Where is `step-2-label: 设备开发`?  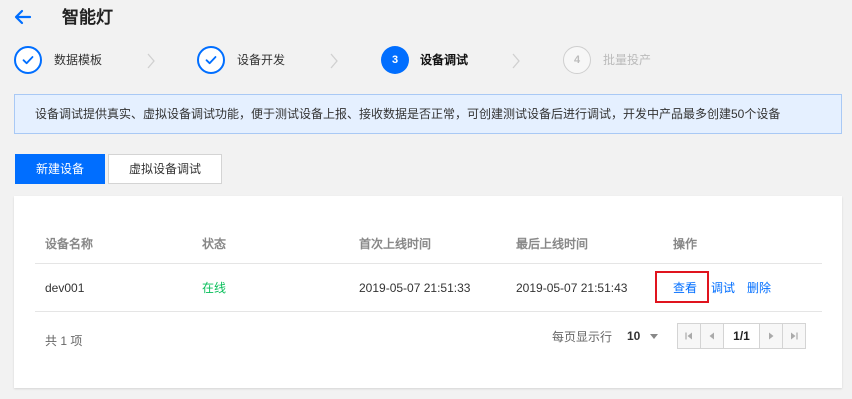
step-2-label: 设备开发 is located at coordinates (261, 60).